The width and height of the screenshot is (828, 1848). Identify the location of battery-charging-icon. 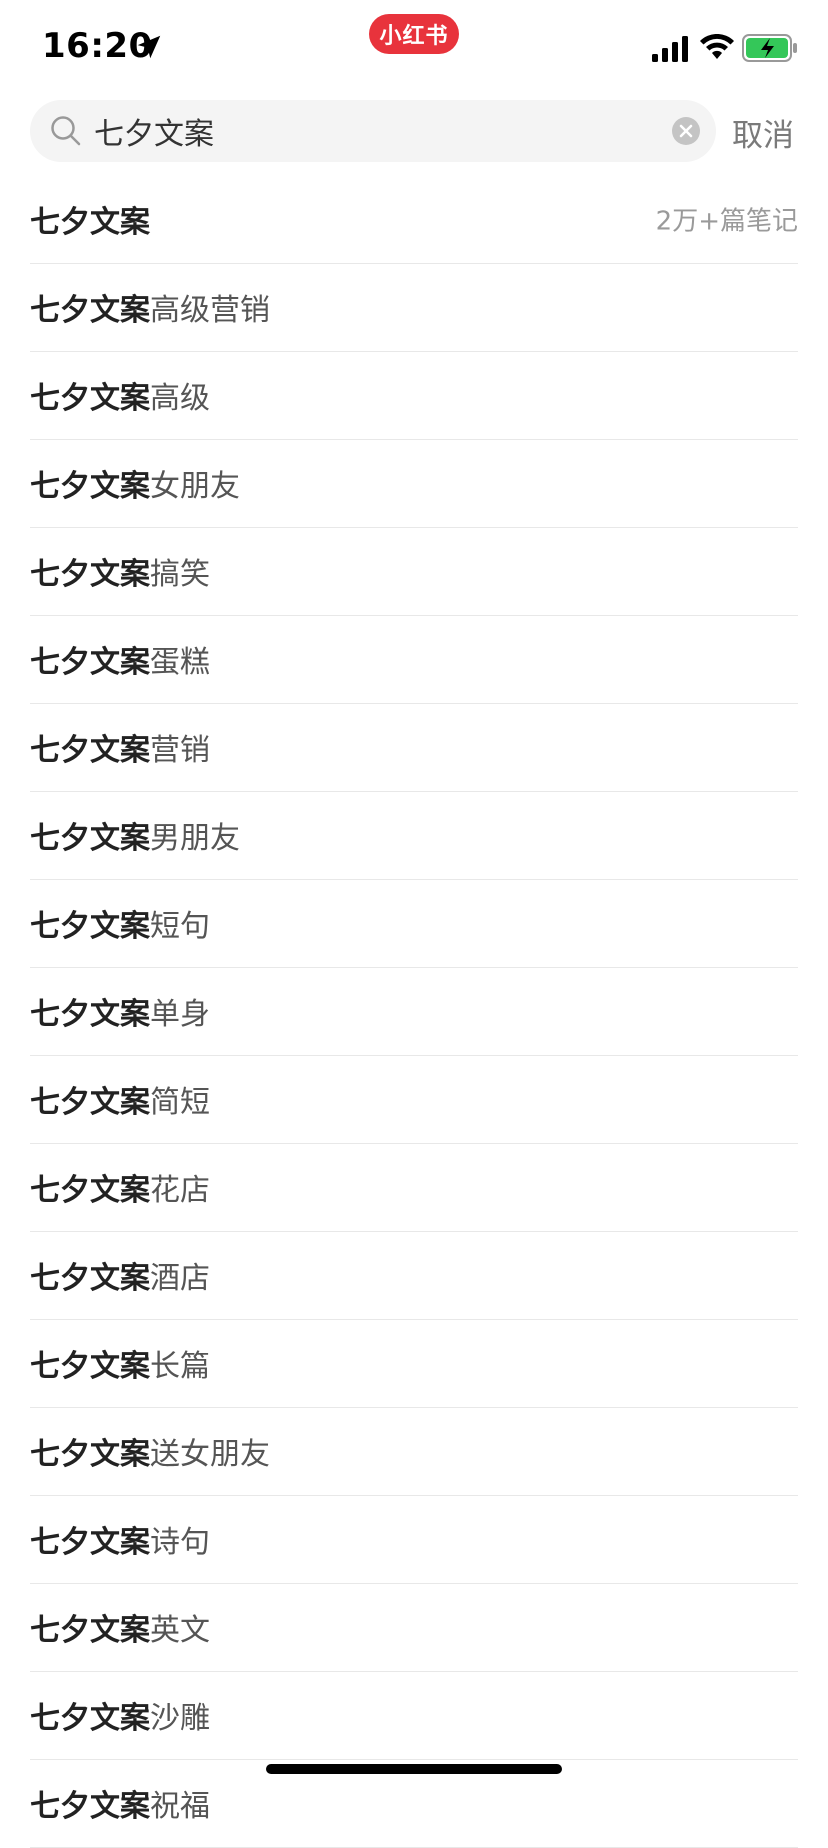
(769, 48).